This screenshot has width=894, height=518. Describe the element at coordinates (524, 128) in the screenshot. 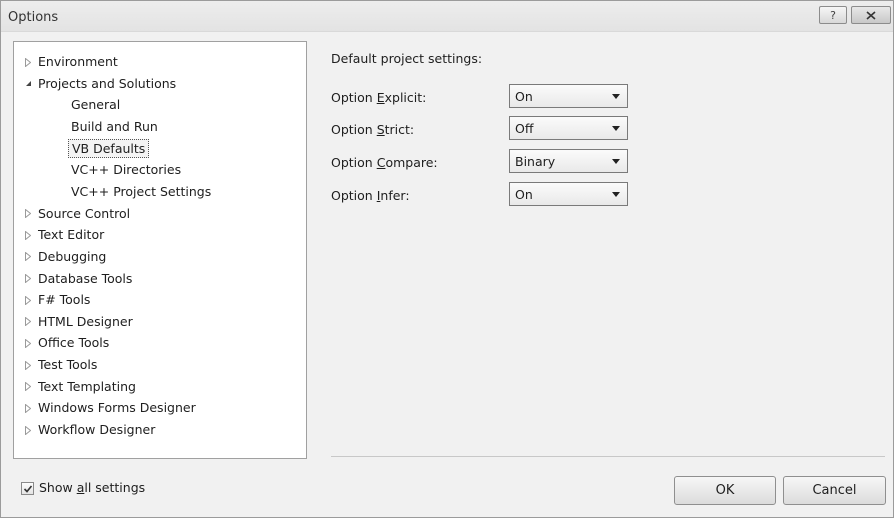

I see `dropdown-value: Off` at that location.